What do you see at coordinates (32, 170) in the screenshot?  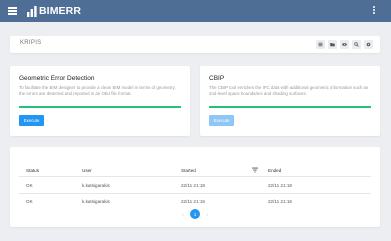 I see `column-header-status: Status` at bounding box center [32, 170].